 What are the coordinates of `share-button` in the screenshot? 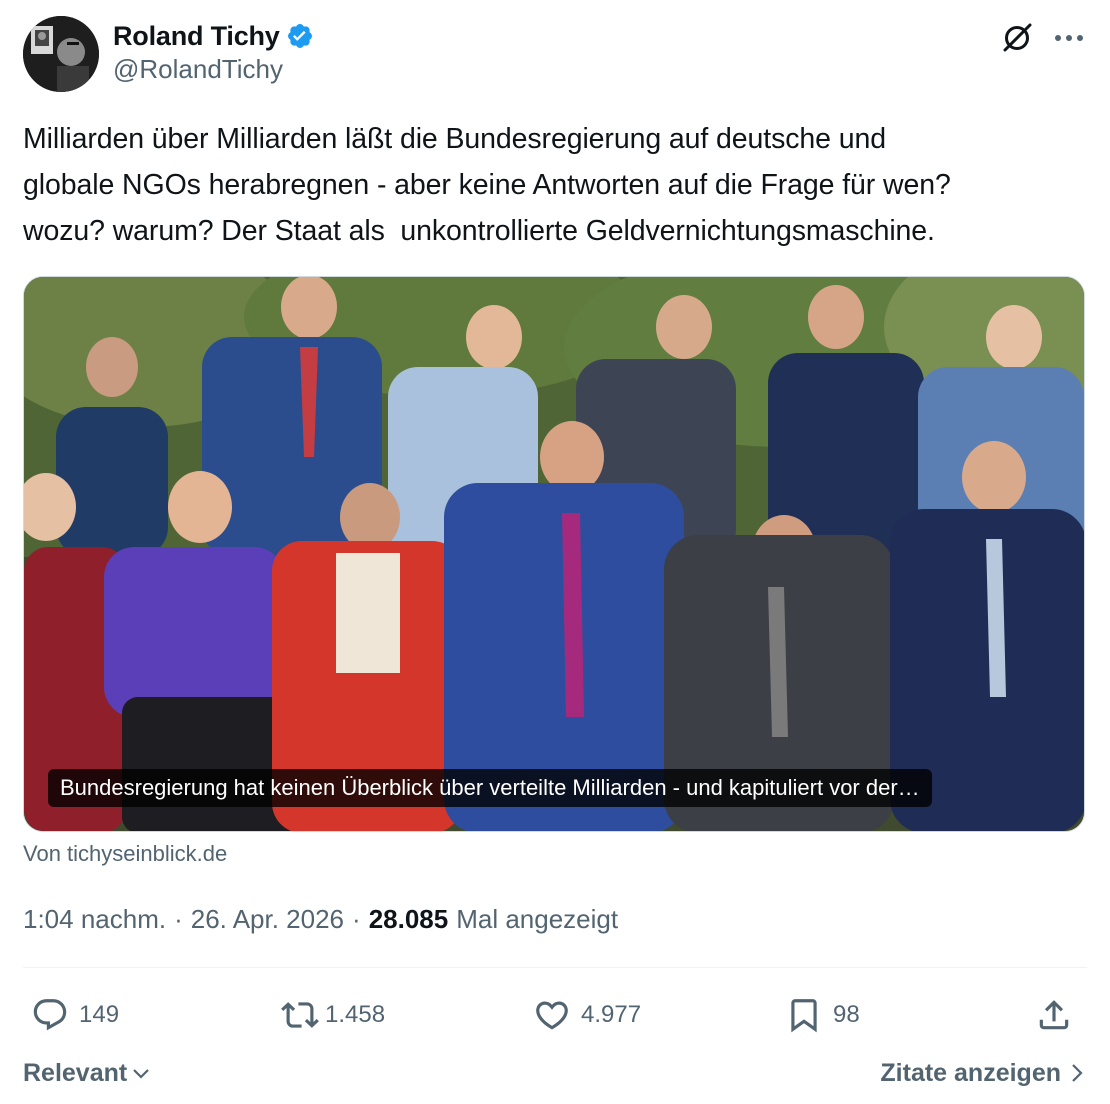 It's located at (1054, 1015).